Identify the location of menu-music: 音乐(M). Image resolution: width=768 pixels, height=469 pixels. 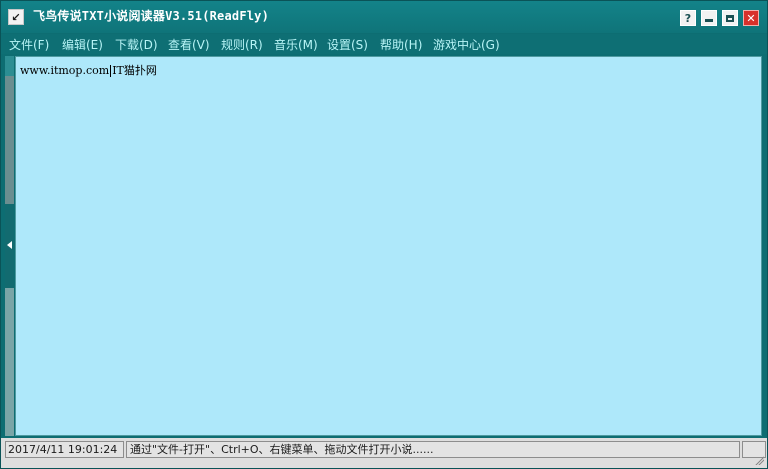
(296, 45).